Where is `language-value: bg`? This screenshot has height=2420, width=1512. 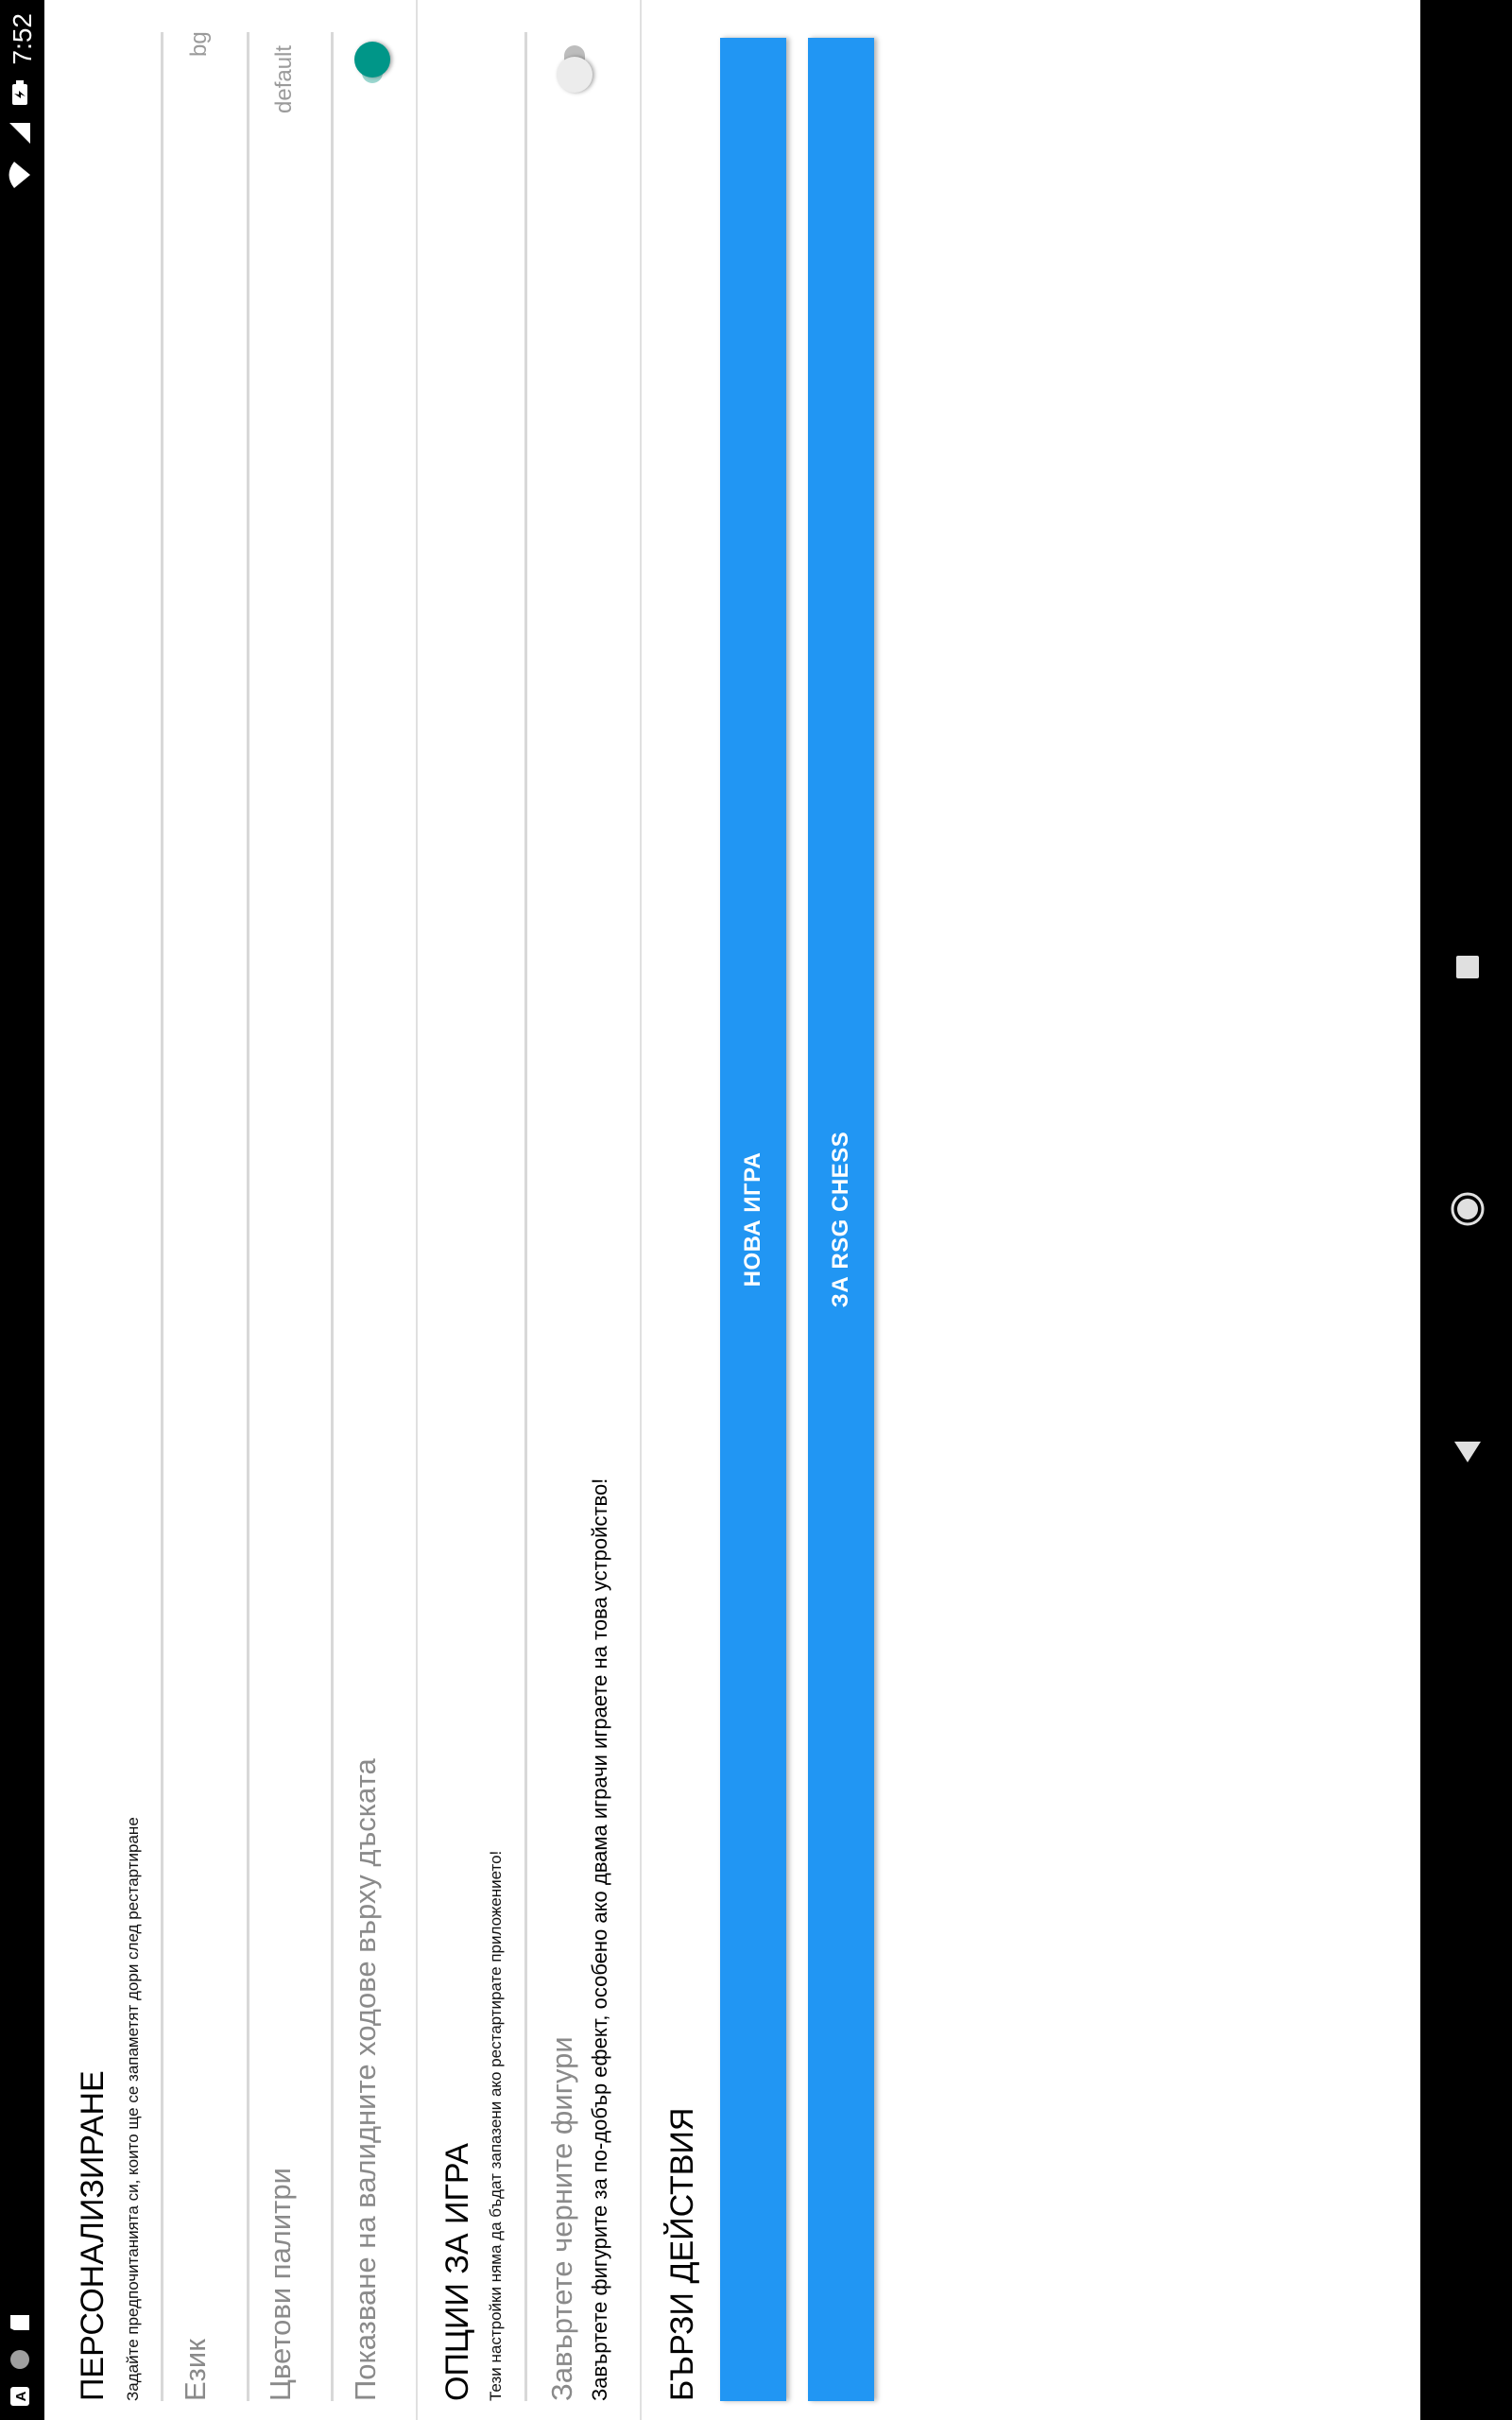
language-value: bg is located at coordinates (199, 44).